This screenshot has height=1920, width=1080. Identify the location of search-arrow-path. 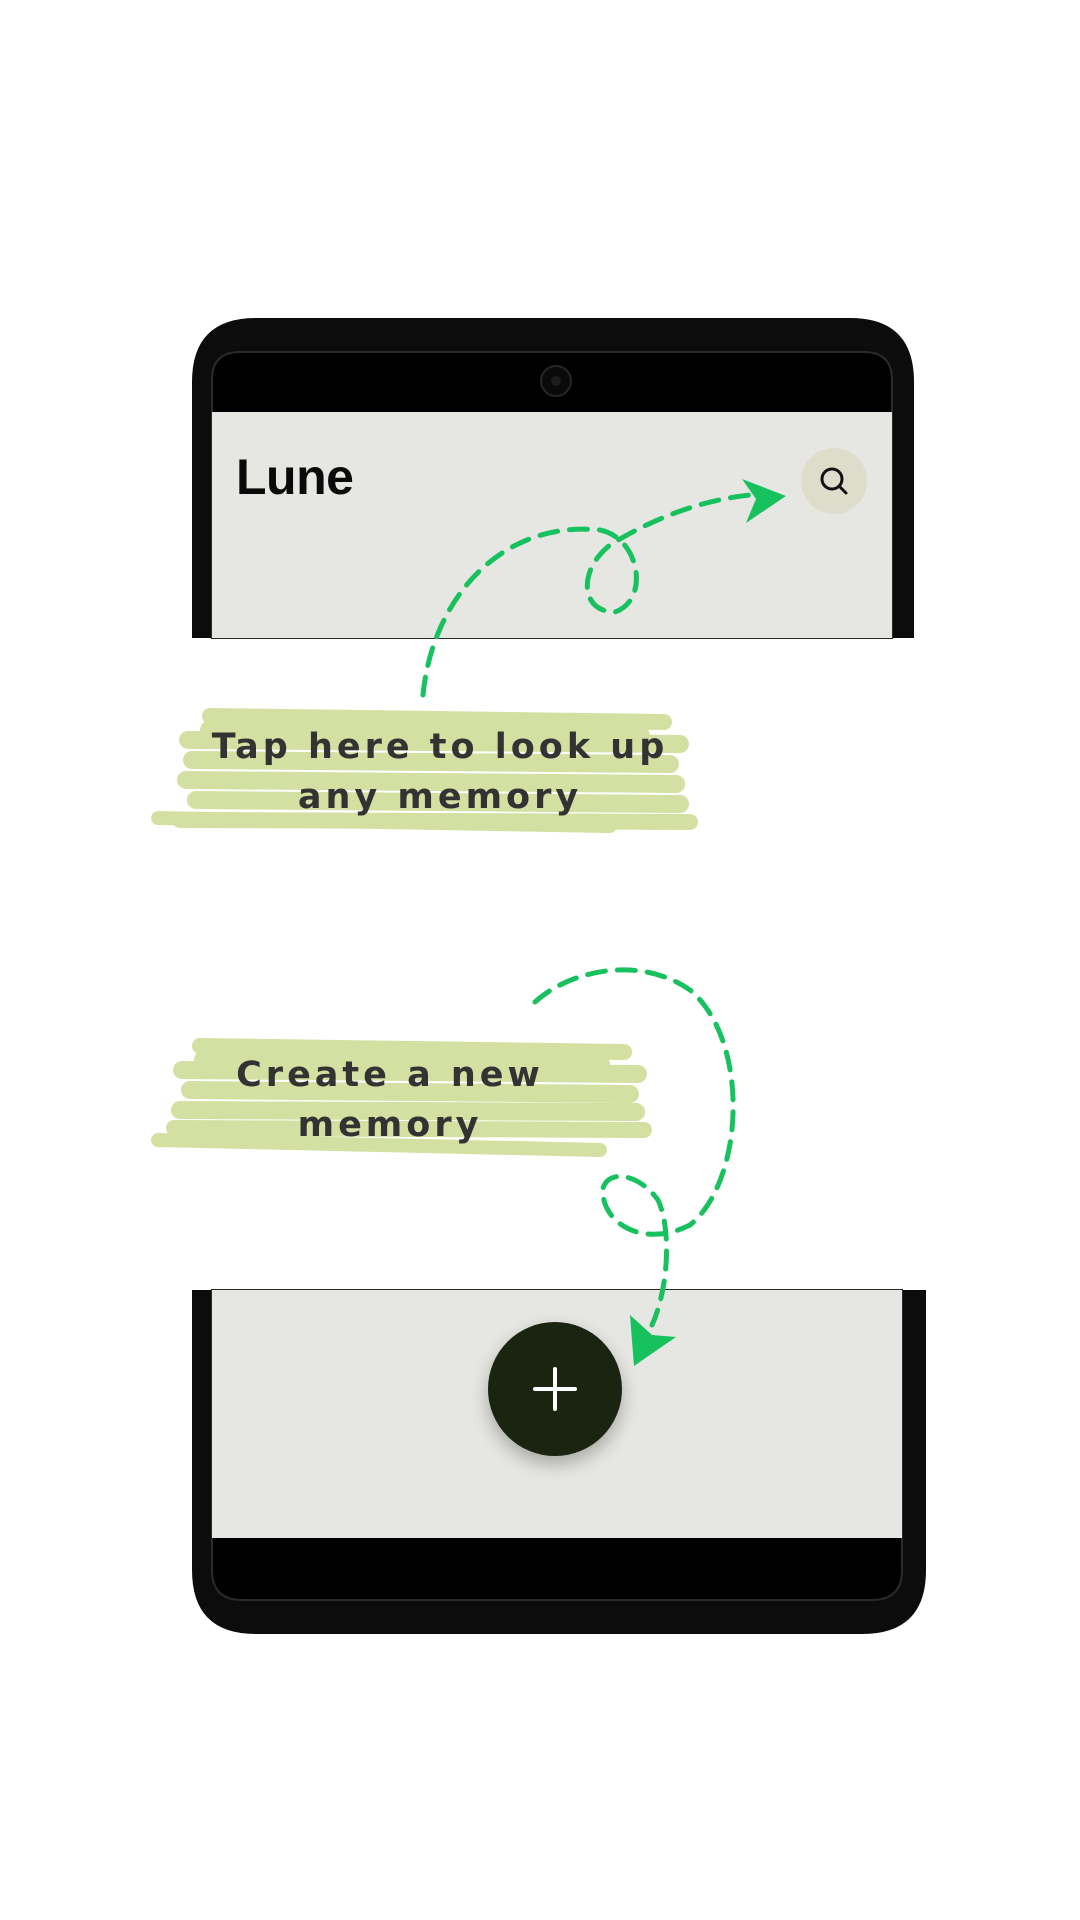
(586, 595).